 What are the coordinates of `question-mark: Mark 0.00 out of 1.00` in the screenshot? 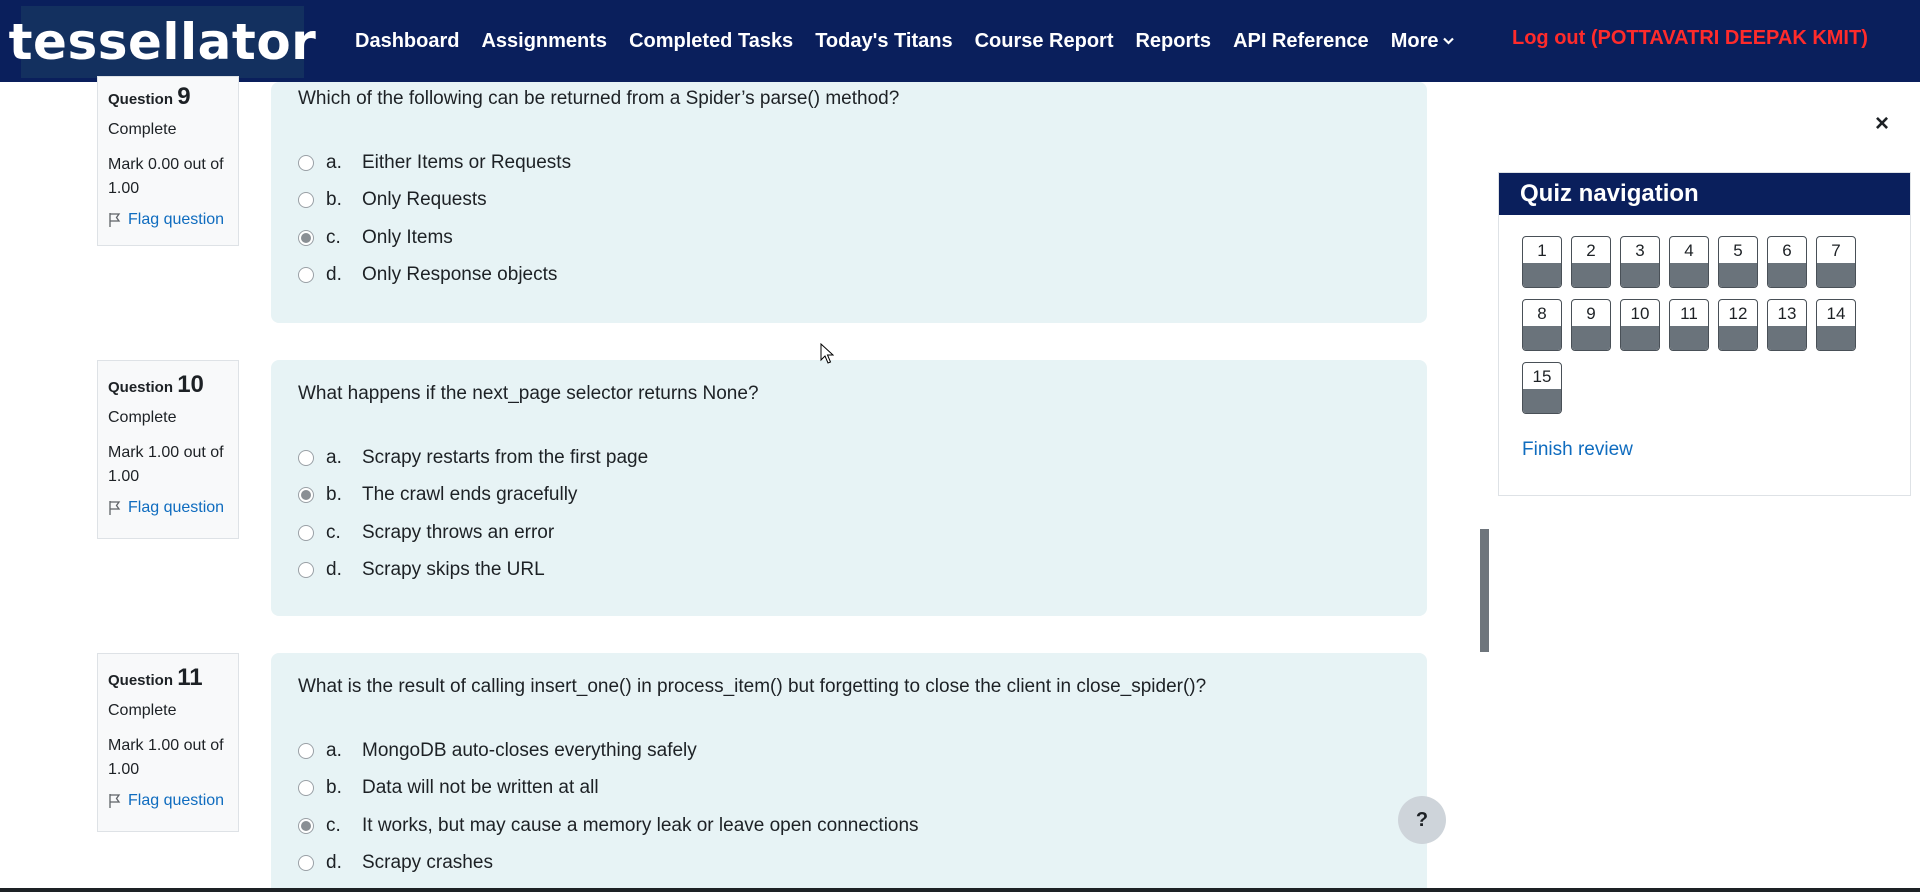 It's located at (166, 176).